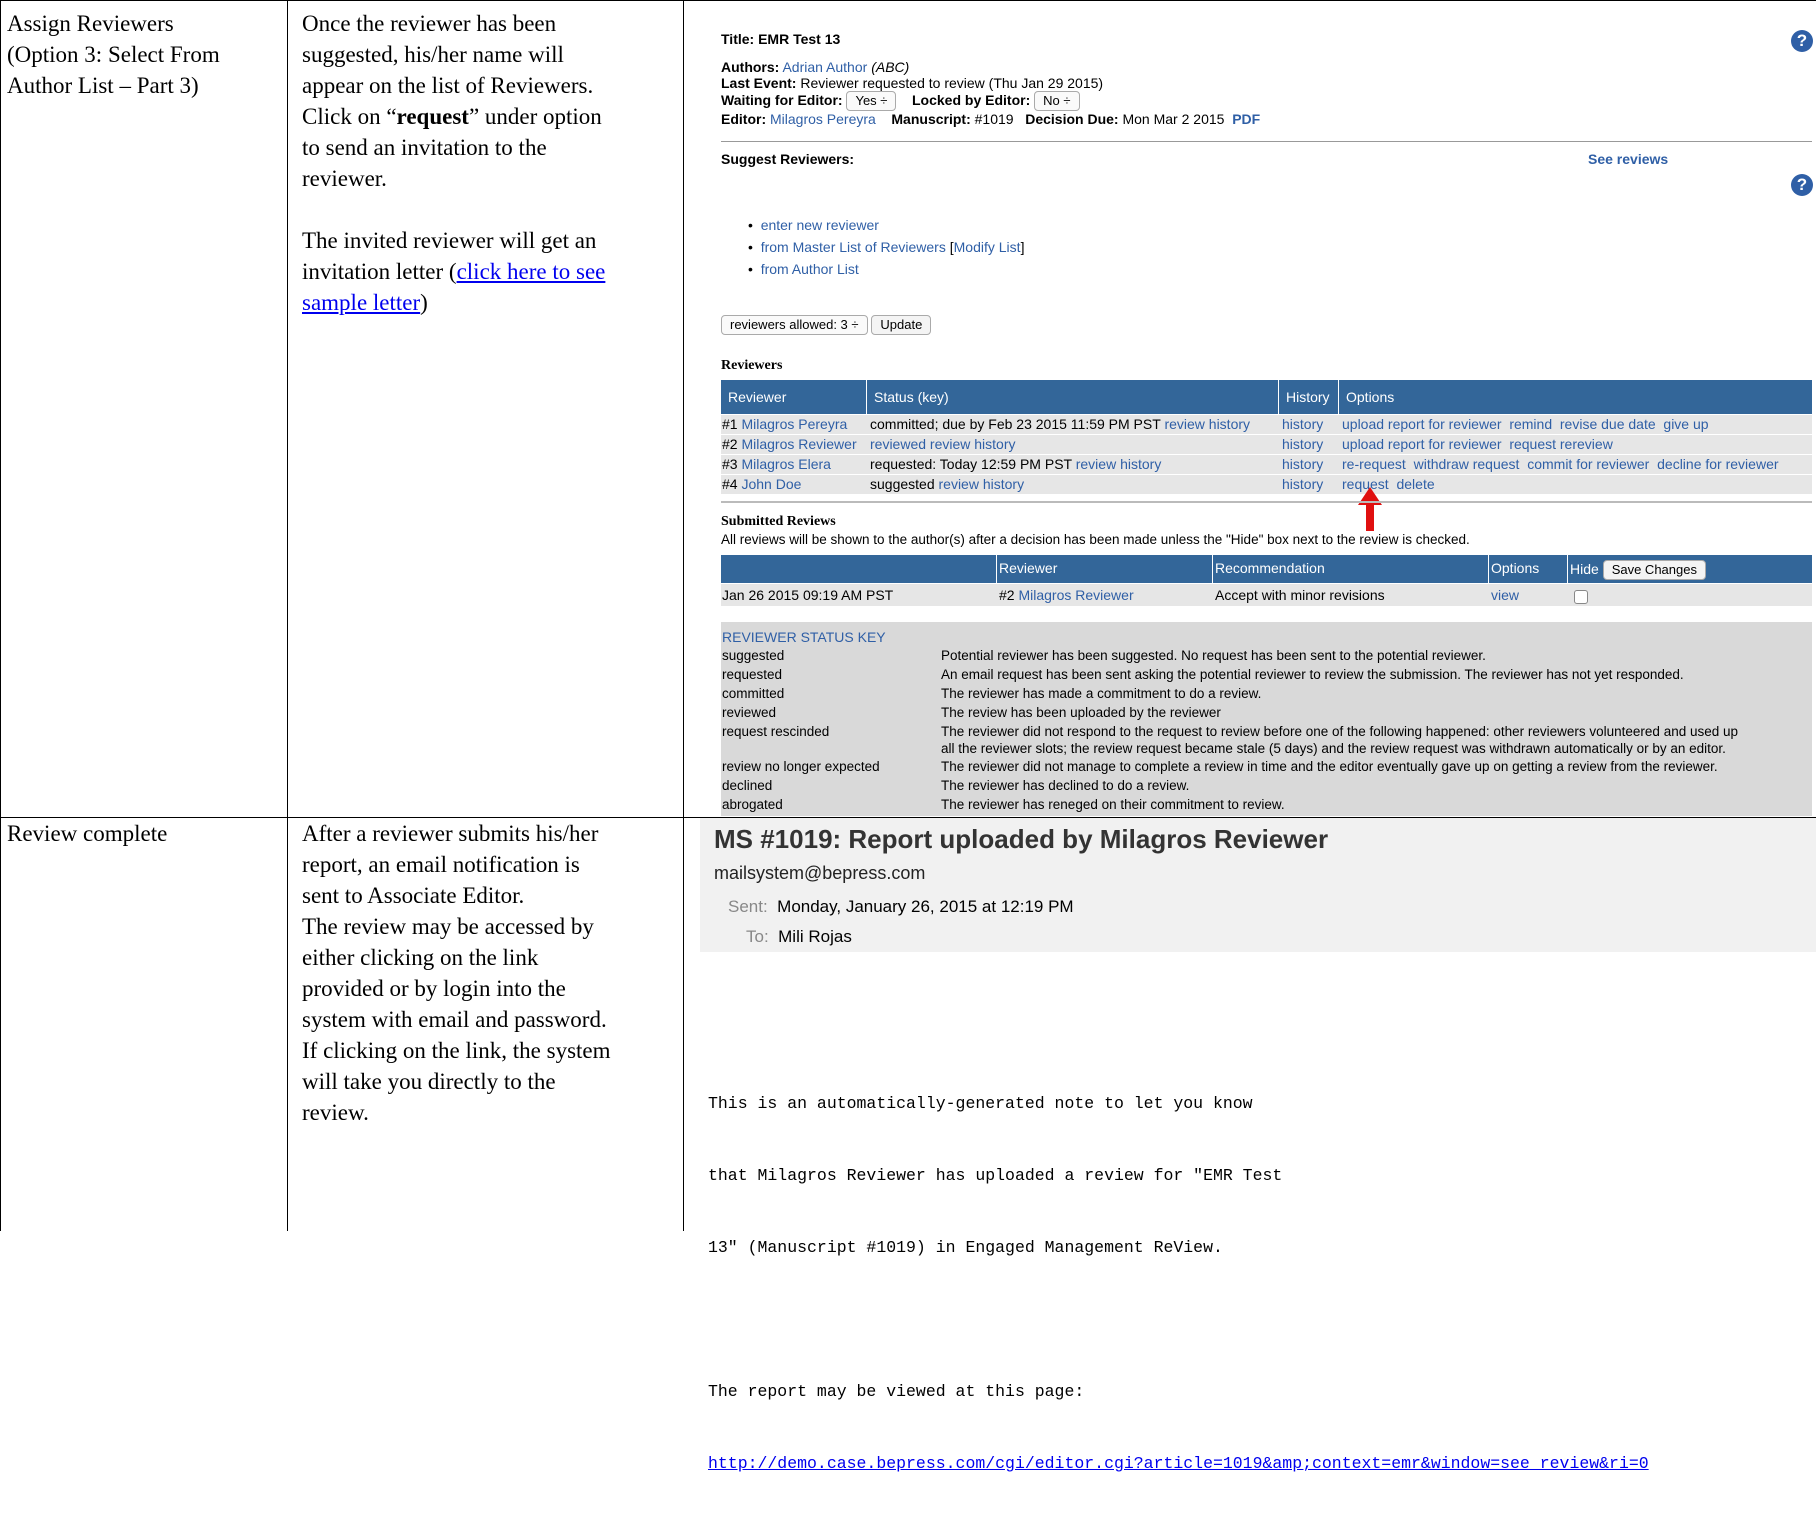  Describe the element at coordinates (902, 484) in the screenshot. I see `status-text: suggested` at that location.